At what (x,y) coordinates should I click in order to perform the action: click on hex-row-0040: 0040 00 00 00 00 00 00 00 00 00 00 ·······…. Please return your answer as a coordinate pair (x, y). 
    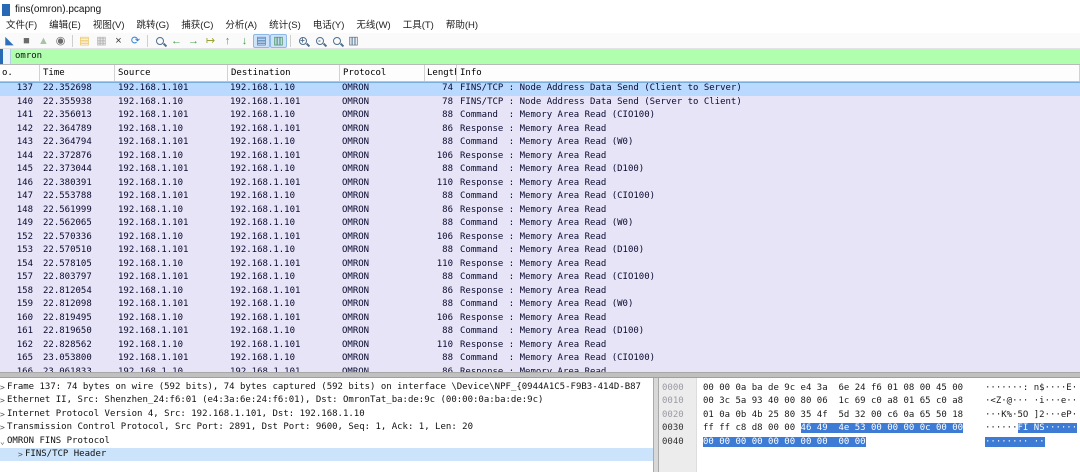
    Looking at the image, I should click on (869, 442).